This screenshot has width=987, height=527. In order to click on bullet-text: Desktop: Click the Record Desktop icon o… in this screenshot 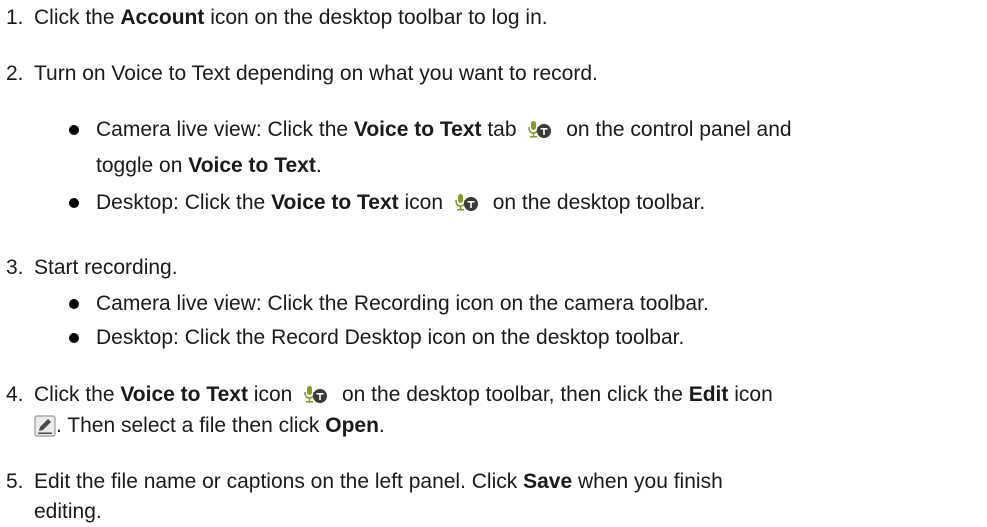, I will do `click(390, 337)`.